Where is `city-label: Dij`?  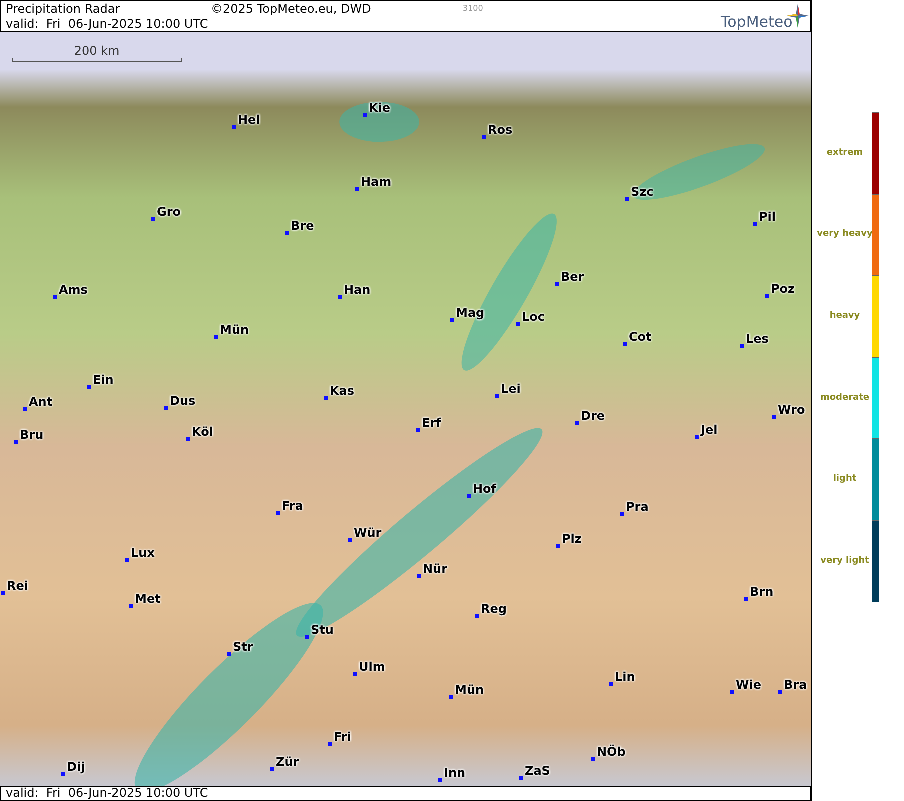 city-label: Dij is located at coordinates (76, 767).